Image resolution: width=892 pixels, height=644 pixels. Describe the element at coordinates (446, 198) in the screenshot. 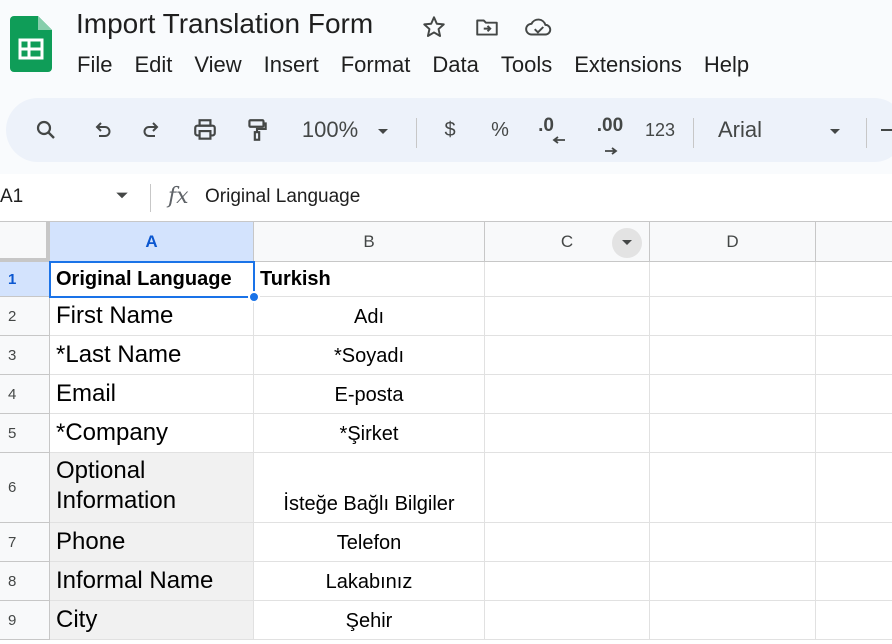

I see `formula-bar: A1 fx Original Language` at that location.